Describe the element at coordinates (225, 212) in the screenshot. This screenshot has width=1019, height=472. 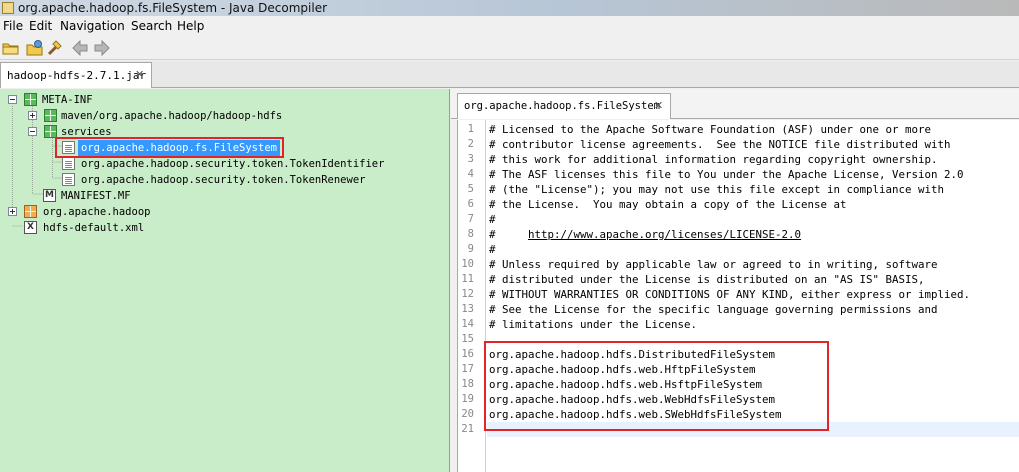
I see `tree-node-org-apache-hadoop: org.apache.hadoop` at that location.